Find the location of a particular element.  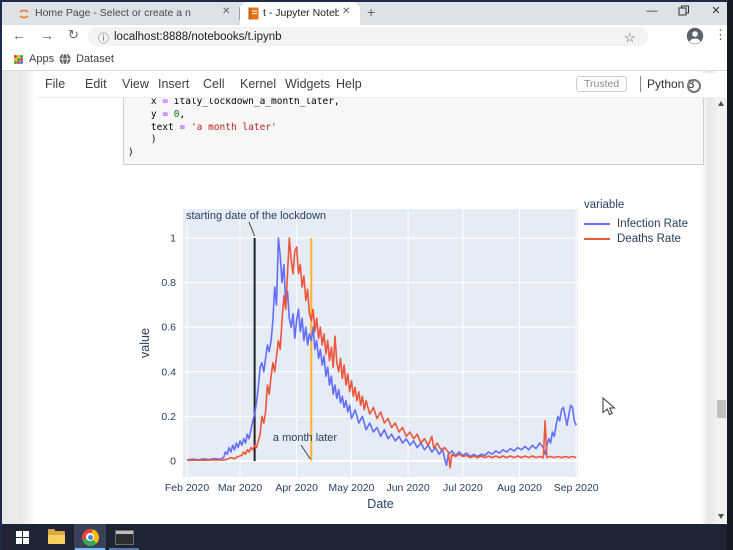

legend-item: Deaths Rate is located at coordinates (636, 238).